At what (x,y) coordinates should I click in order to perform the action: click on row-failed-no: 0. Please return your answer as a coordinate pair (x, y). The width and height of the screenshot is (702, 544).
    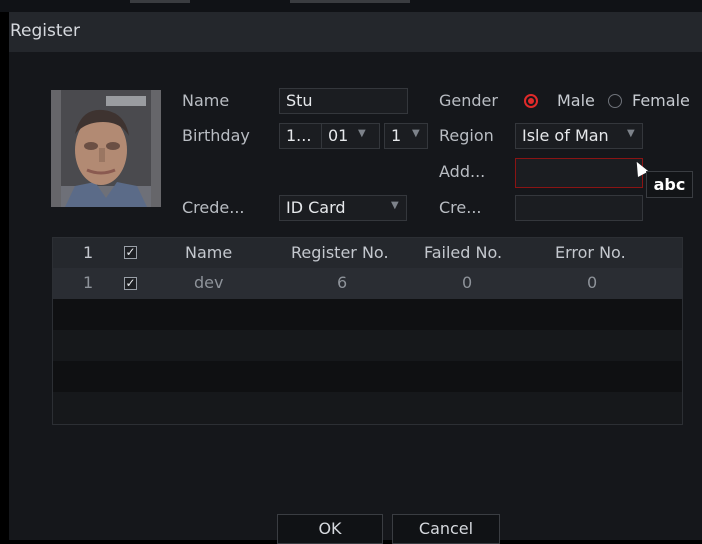
    Looking at the image, I should click on (467, 282).